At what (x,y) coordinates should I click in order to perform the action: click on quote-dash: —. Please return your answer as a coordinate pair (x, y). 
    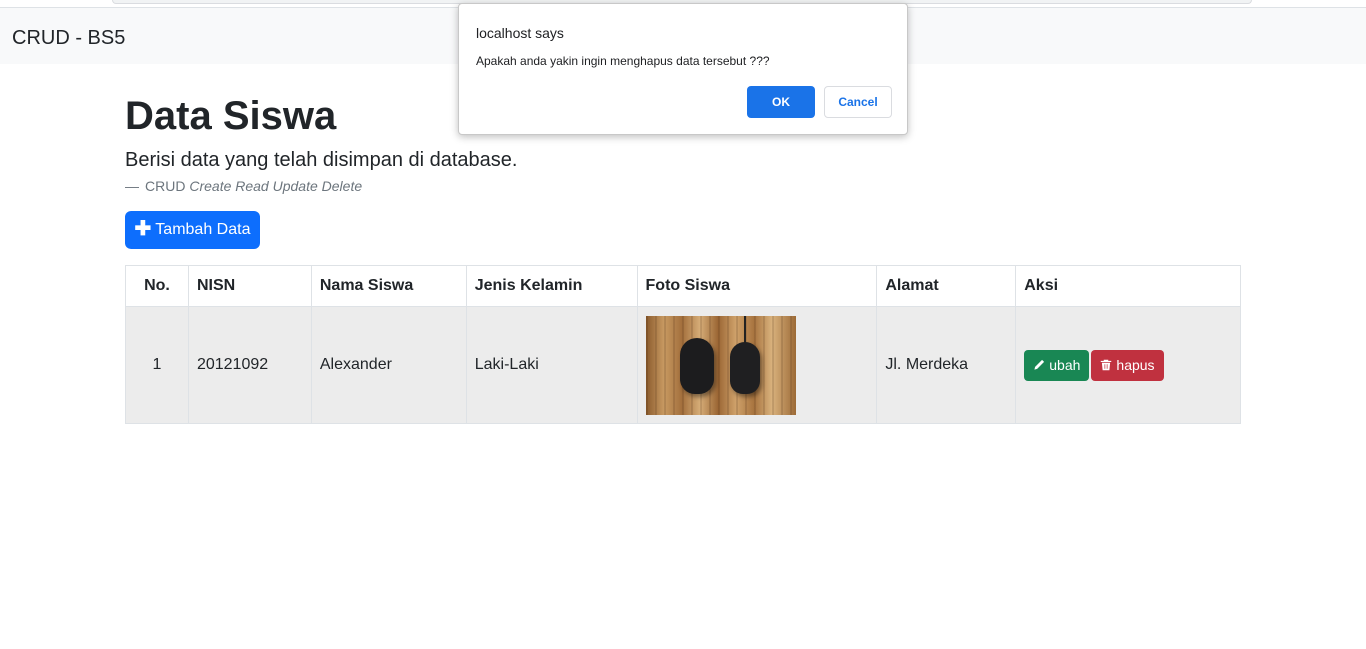
    Looking at the image, I should click on (132, 186).